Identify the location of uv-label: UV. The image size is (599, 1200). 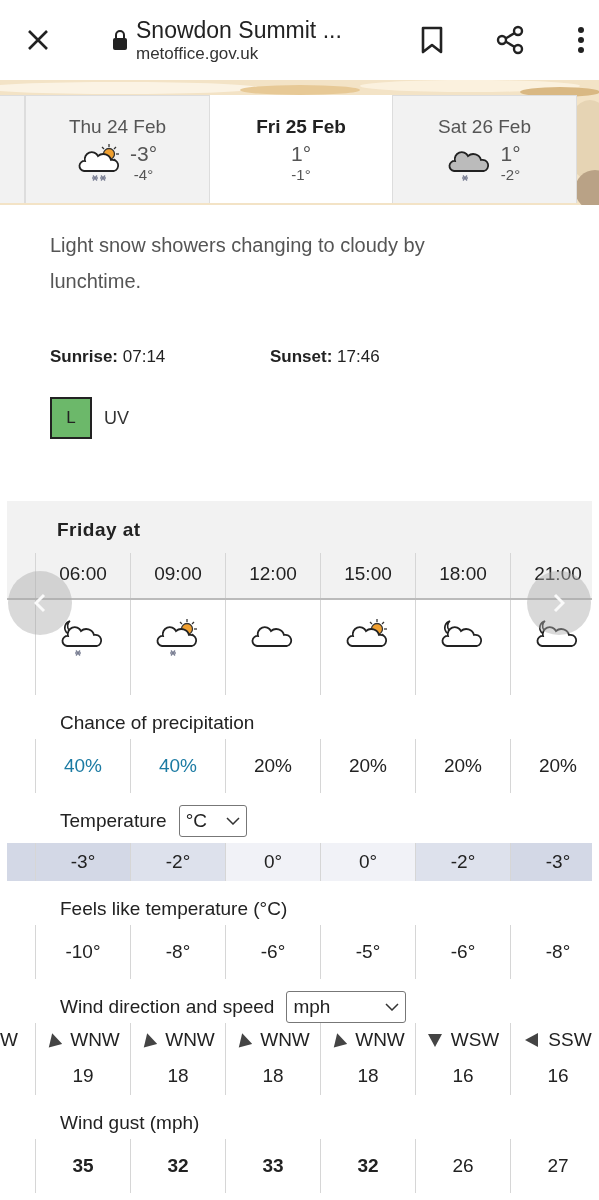
(116, 418).